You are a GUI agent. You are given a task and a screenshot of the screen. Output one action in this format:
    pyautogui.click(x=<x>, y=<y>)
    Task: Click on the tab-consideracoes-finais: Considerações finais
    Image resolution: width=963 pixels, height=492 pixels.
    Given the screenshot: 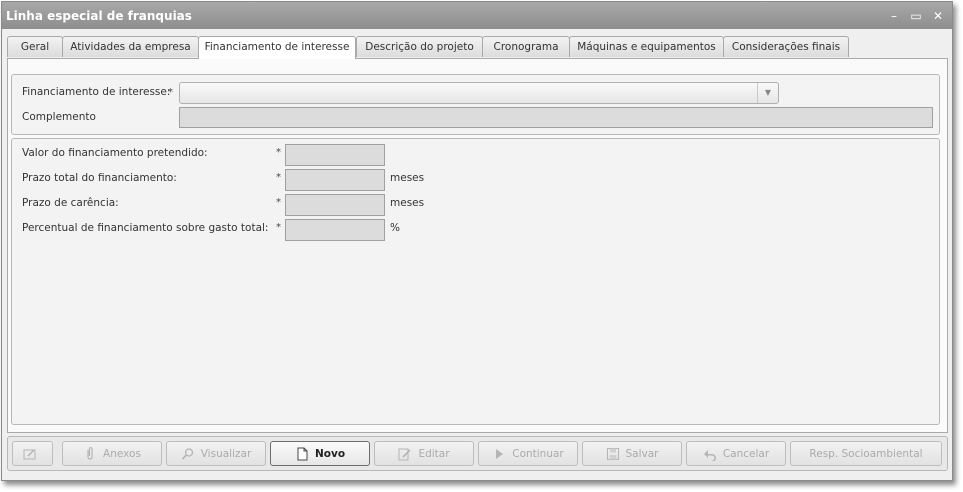 What is the action you would take?
    pyautogui.click(x=786, y=46)
    